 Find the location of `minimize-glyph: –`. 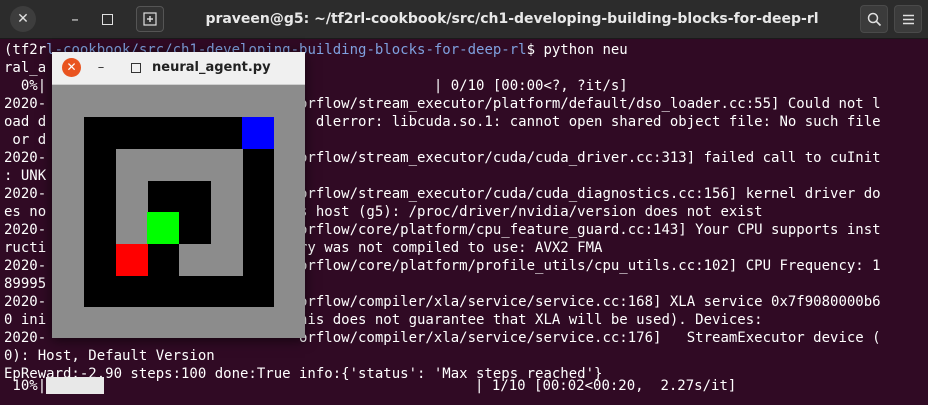

minimize-glyph: – is located at coordinates (75, 19).